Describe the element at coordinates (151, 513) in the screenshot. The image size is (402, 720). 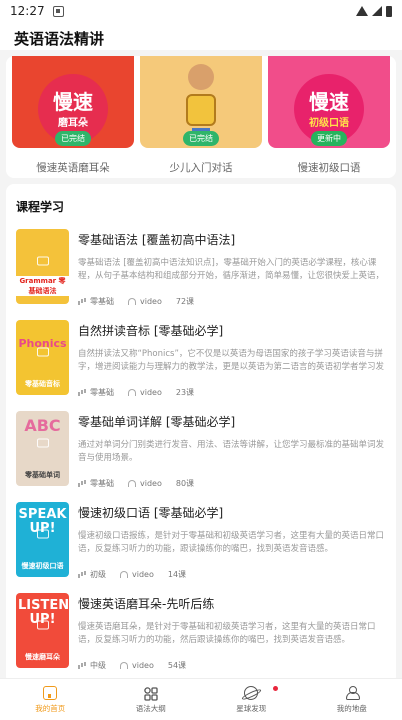
I see `course-title: 慢速初级口语 [零基础必学]` at that location.